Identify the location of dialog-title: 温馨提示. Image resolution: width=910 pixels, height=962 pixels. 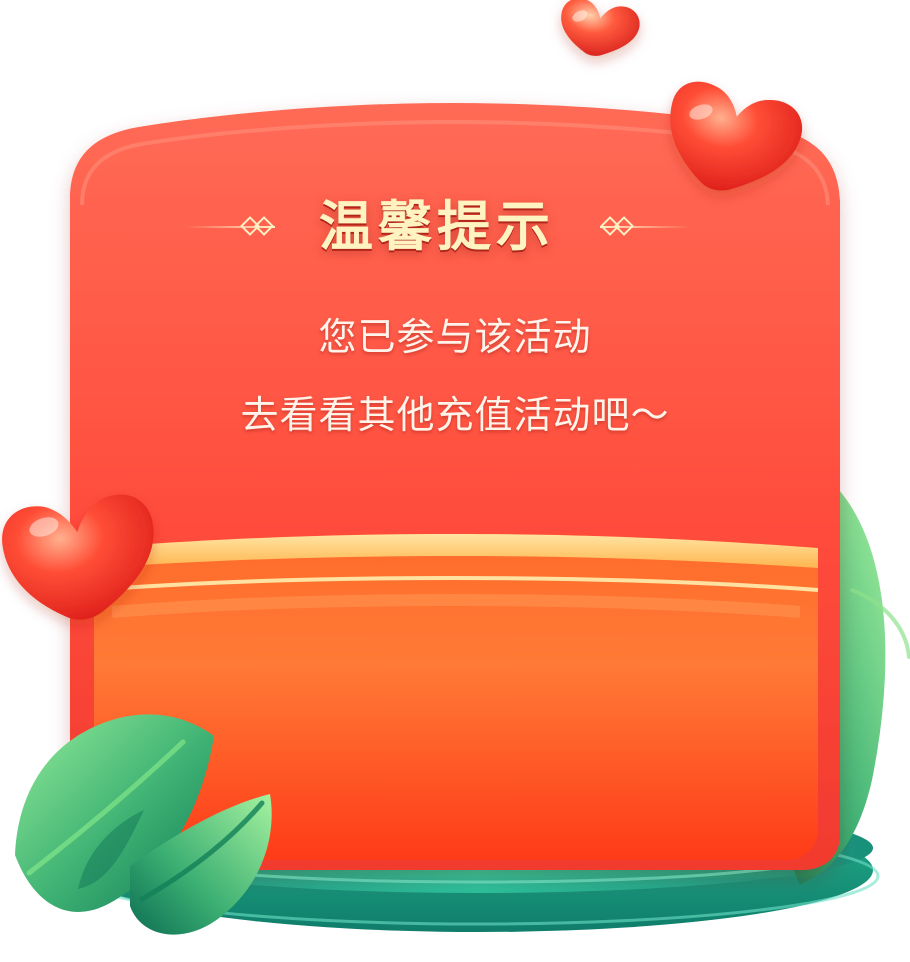
(437, 226).